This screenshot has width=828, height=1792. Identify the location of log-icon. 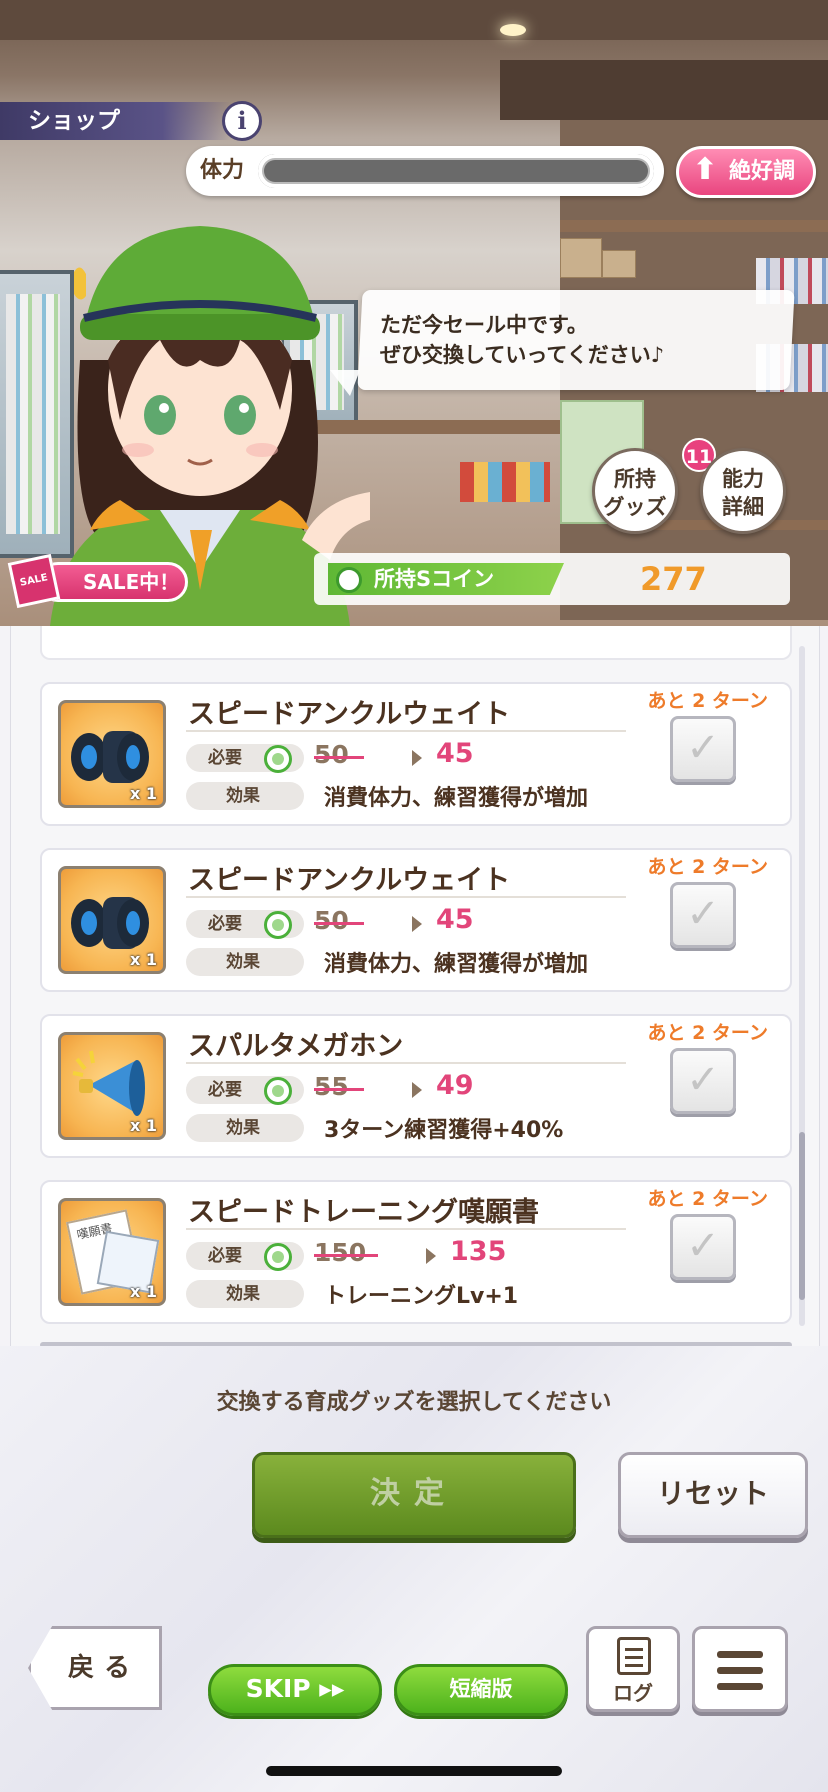
(634, 1656).